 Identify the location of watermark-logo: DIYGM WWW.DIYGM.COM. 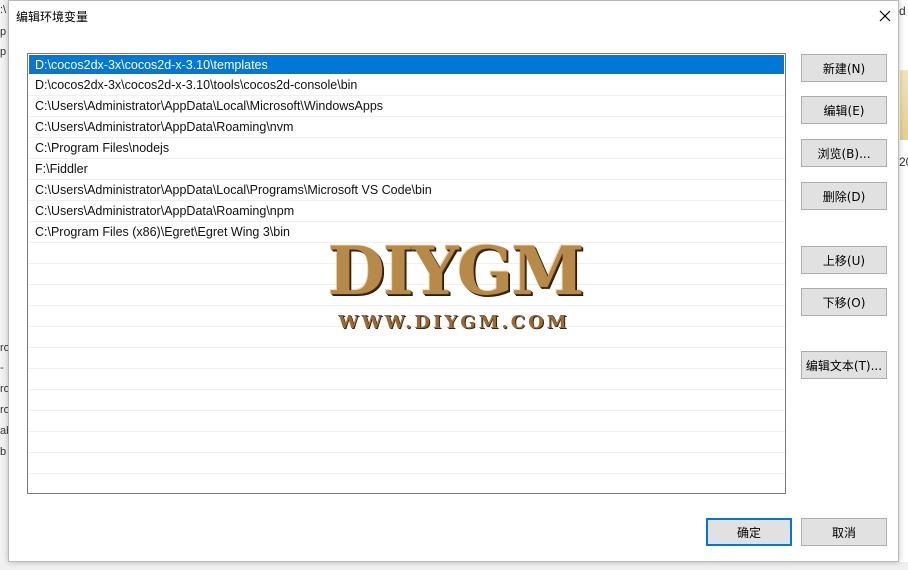
(455, 287).